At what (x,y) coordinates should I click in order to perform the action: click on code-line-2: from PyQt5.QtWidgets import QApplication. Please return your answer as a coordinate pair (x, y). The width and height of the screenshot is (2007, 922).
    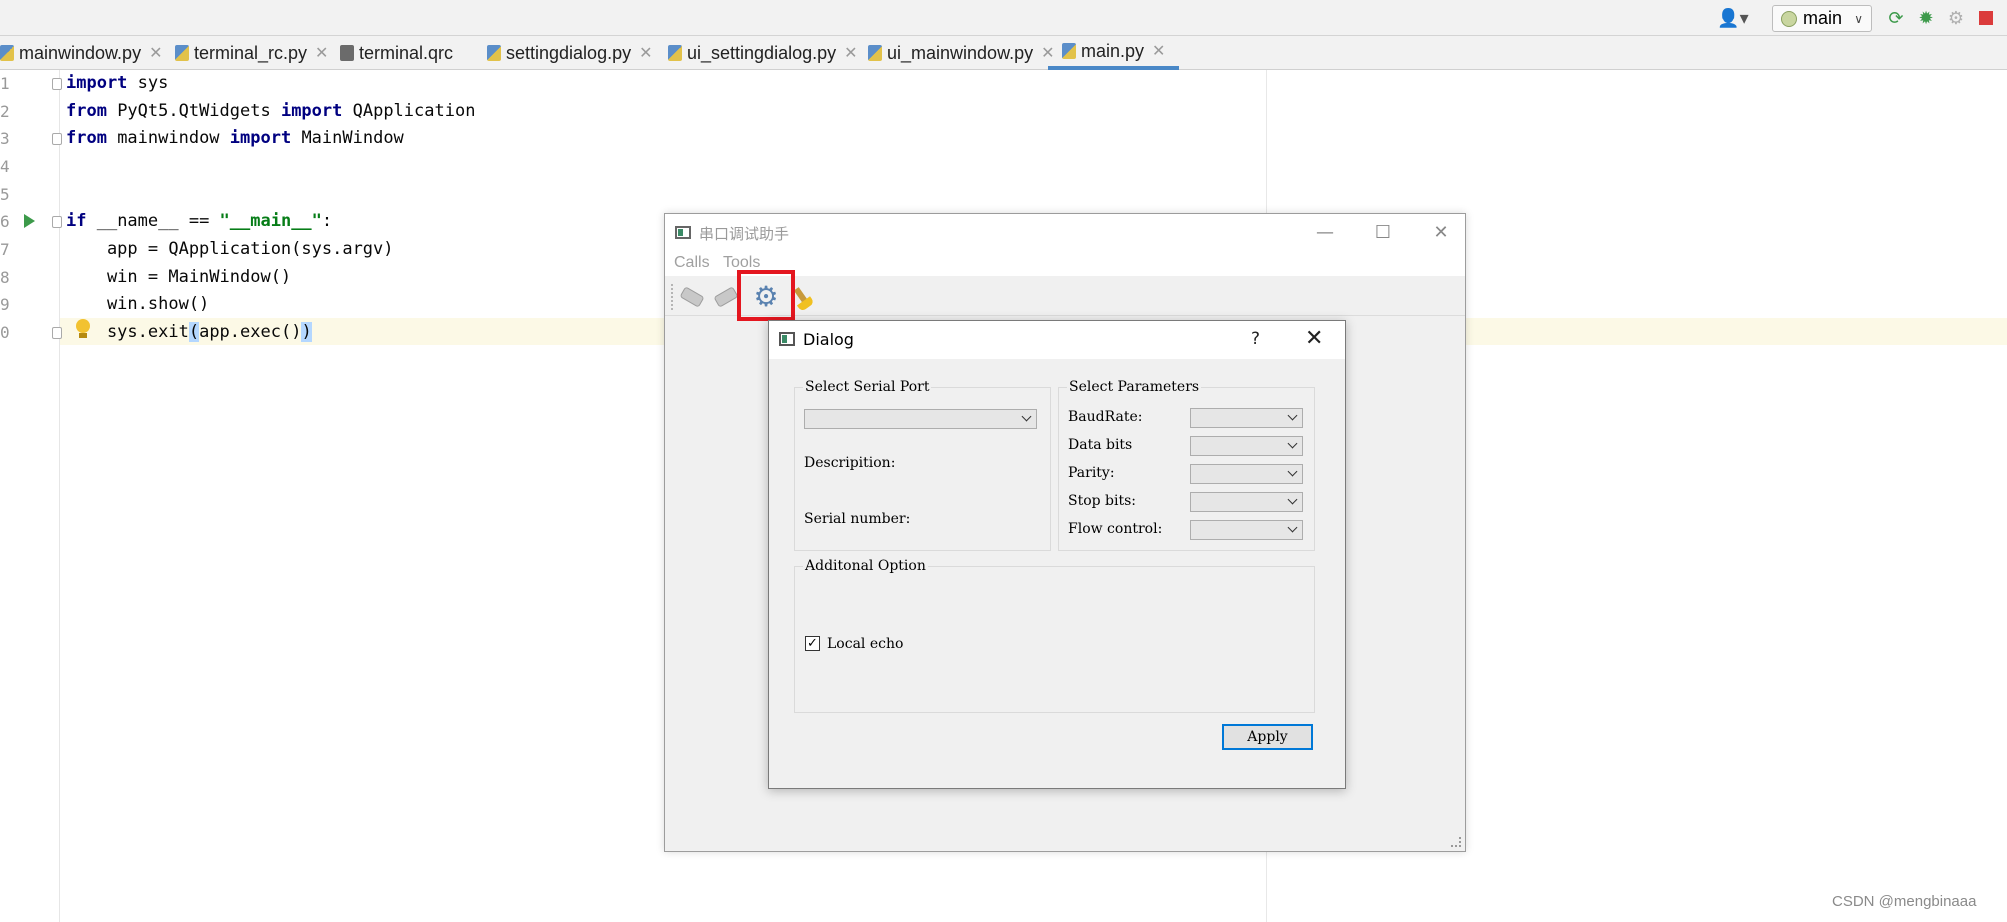
    Looking at the image, I should click on (270, 111).